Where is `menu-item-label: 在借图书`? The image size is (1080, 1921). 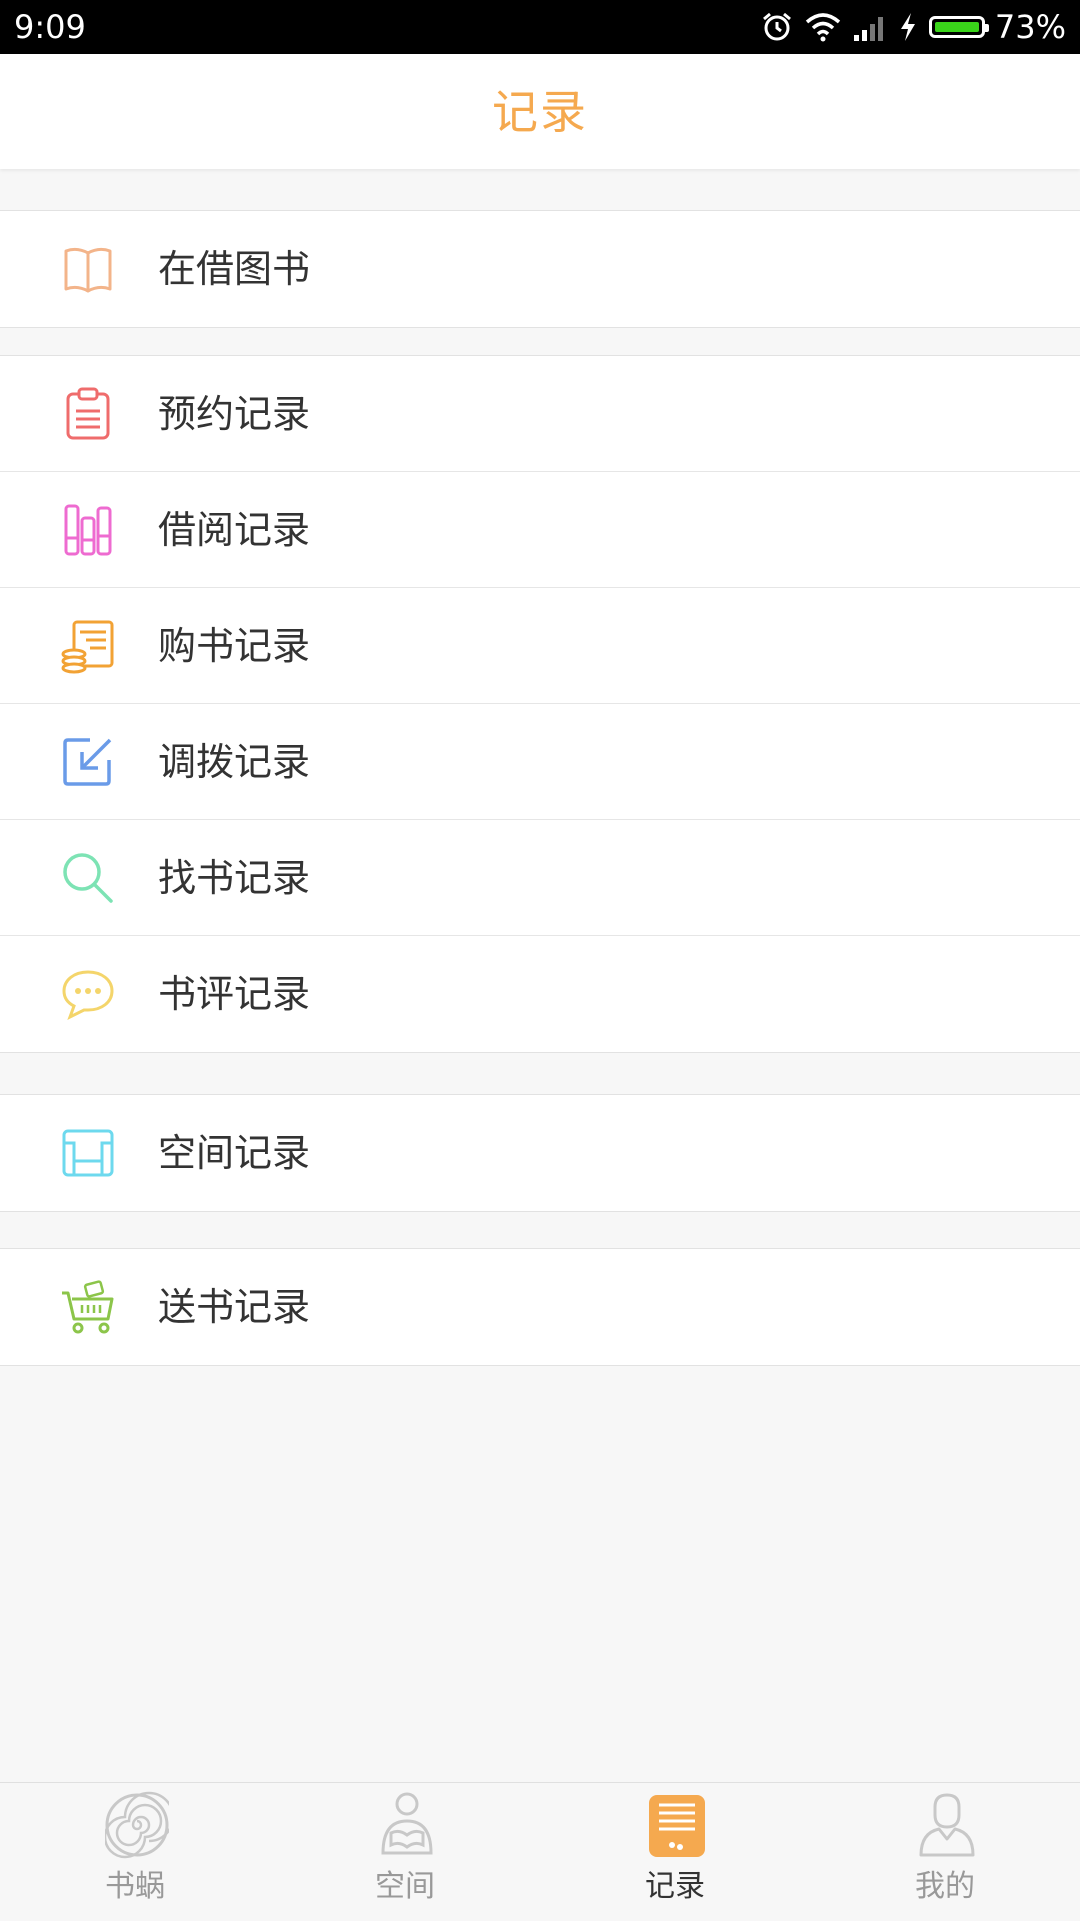 menu-item-label: 在借图书 is located at coordinates (234, 269).